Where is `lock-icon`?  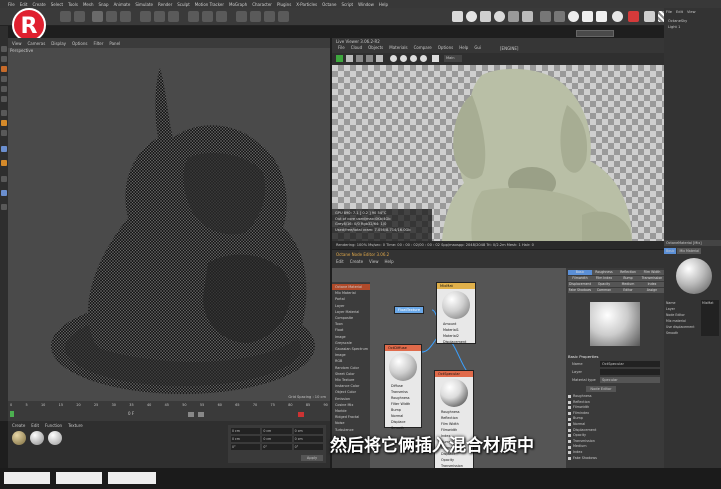 lock-icon is located at coordinates (4, 179).